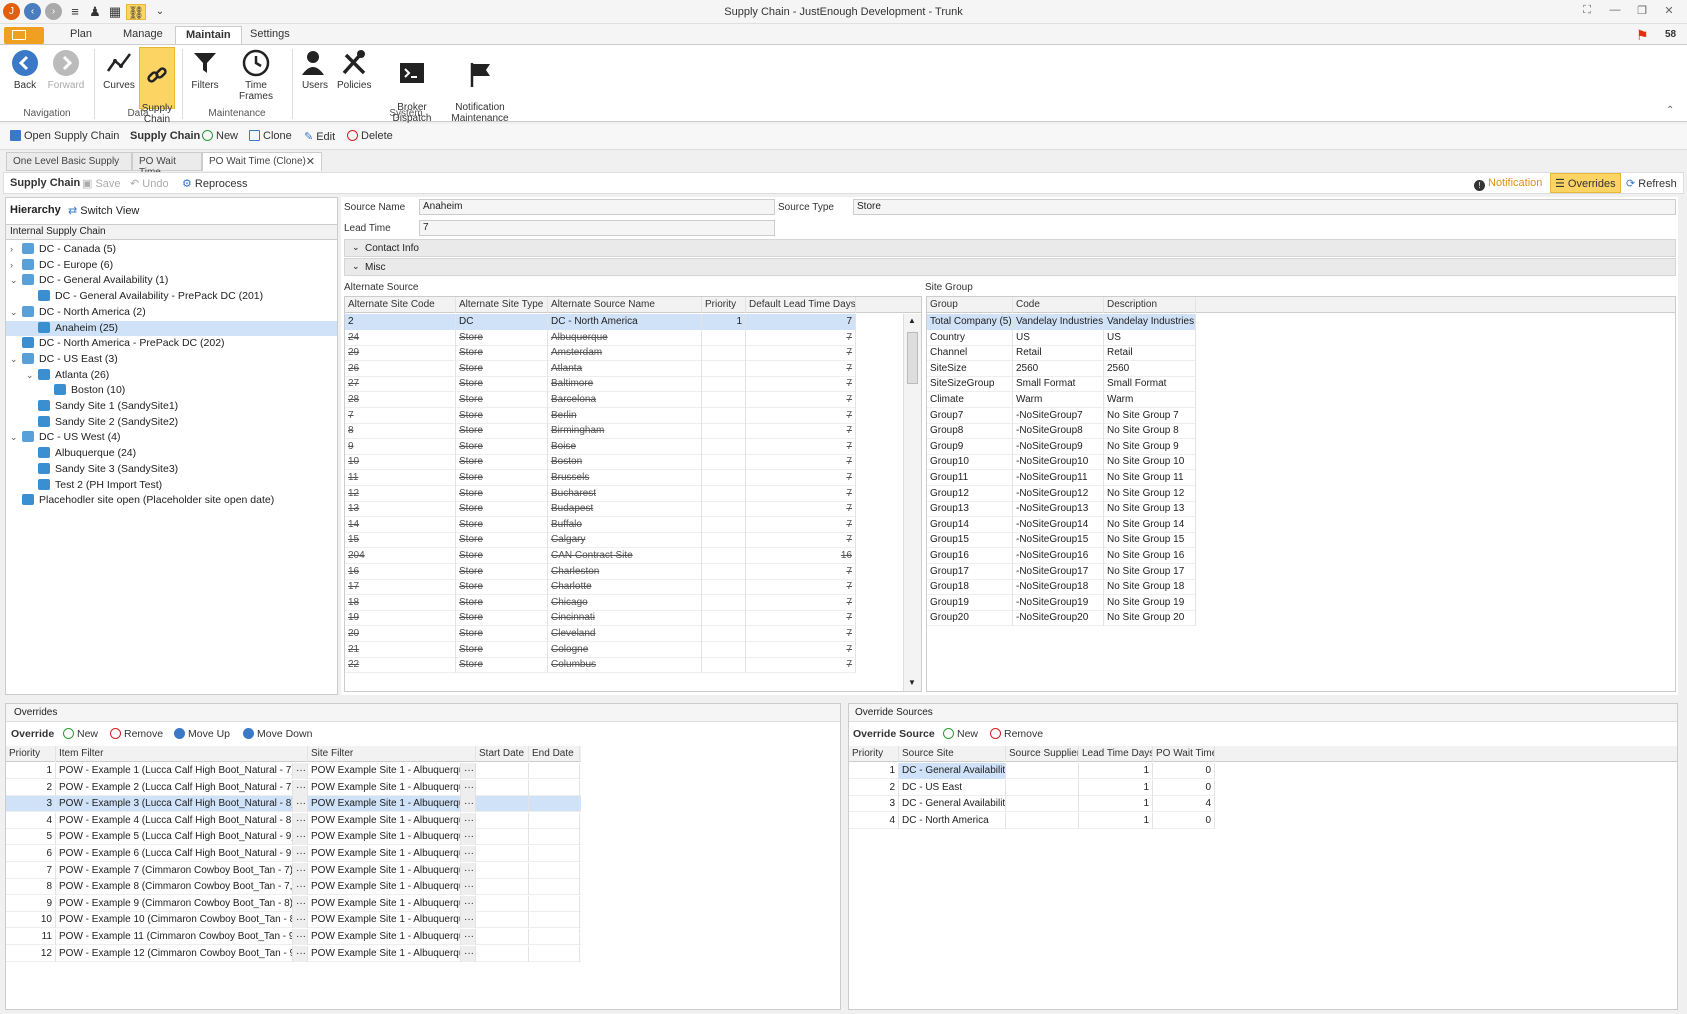 The image size is (1687, 1014). I want to click on table-row: 20 Store Cleveland 7, so click(600, 634).